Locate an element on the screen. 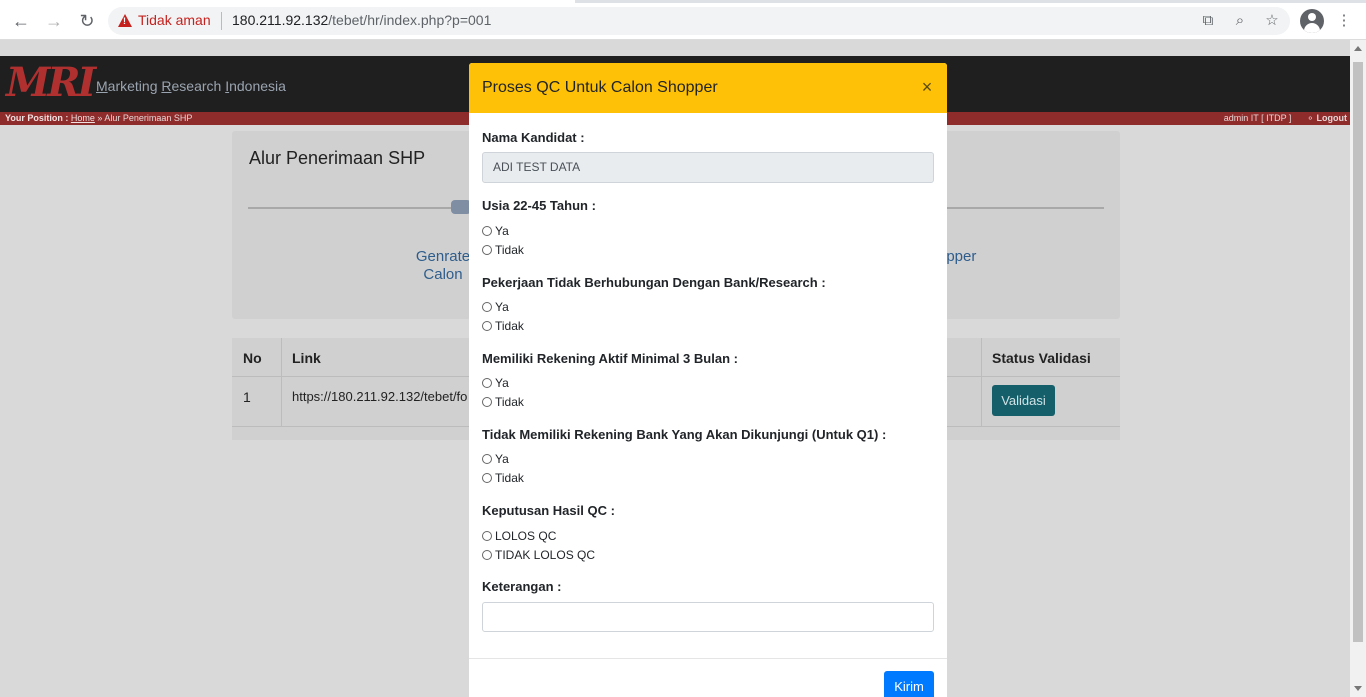  validasi-button: Validasi is located at coordinates (1023, 400).